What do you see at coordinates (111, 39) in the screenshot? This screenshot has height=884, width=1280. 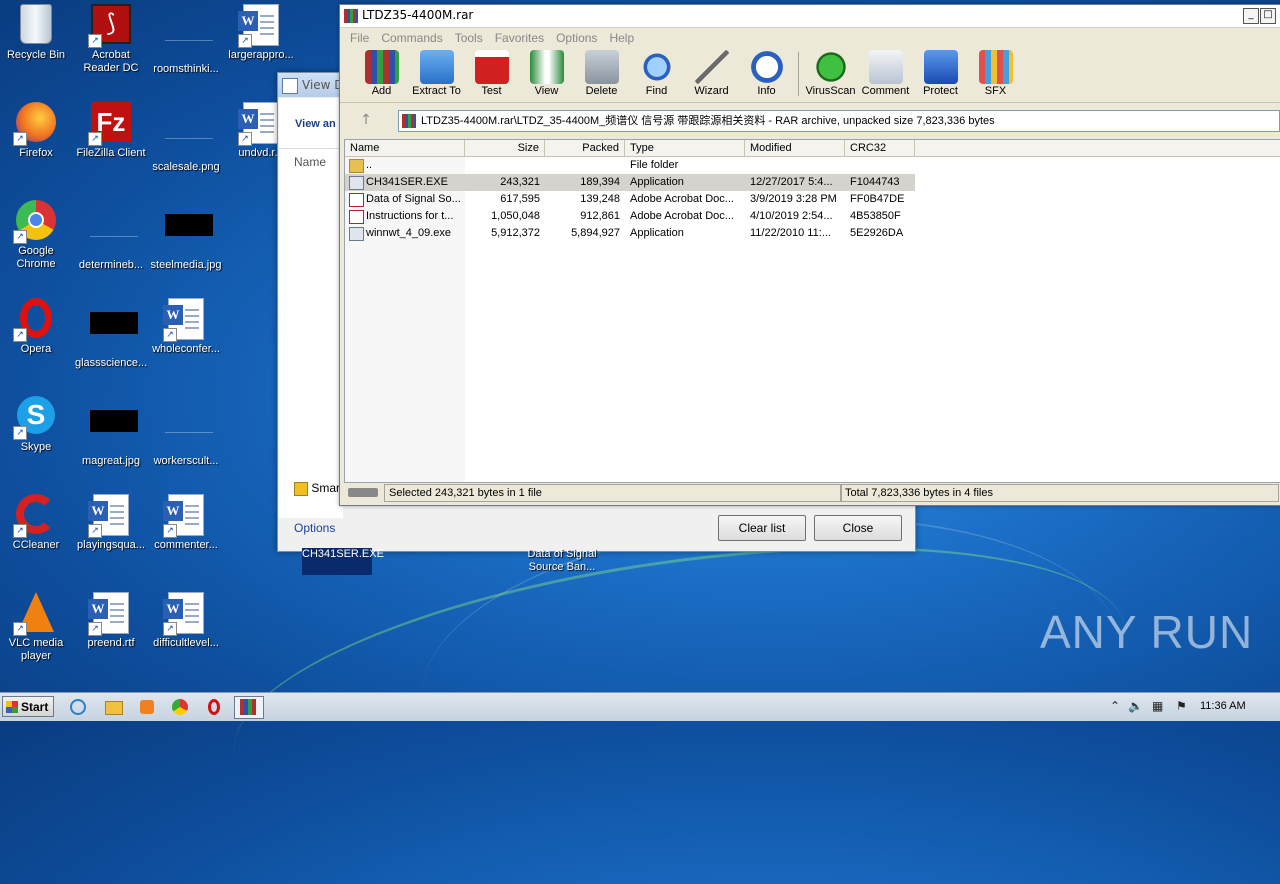 I see `desktop-icon: ⟆ ↗ Acrobat Reader DC` at bounding box center [111, 39].